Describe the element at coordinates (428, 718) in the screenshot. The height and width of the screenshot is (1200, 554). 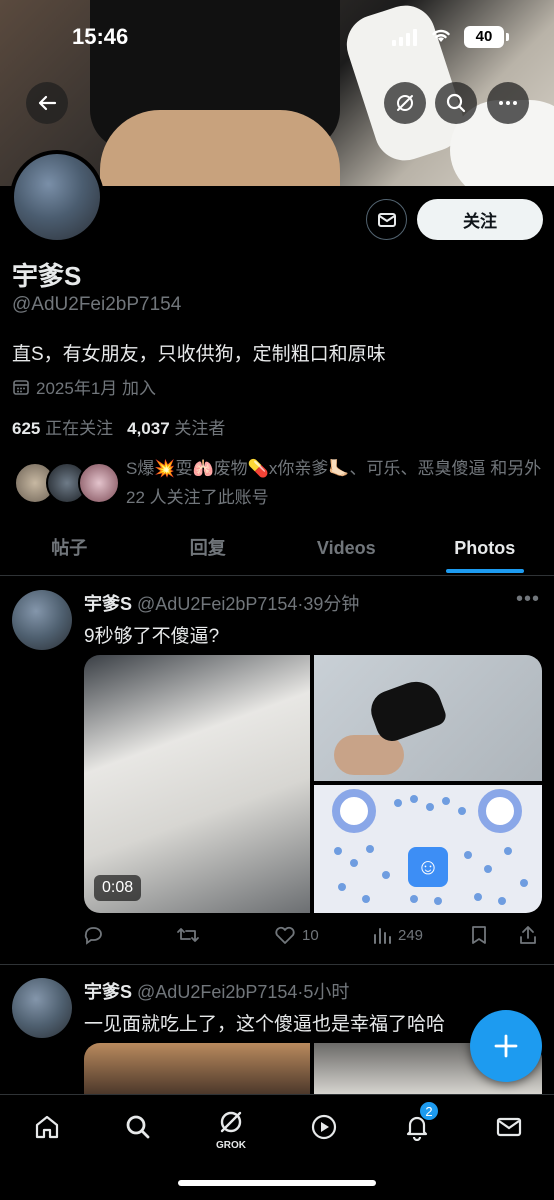
I see `post-photo` at that location.